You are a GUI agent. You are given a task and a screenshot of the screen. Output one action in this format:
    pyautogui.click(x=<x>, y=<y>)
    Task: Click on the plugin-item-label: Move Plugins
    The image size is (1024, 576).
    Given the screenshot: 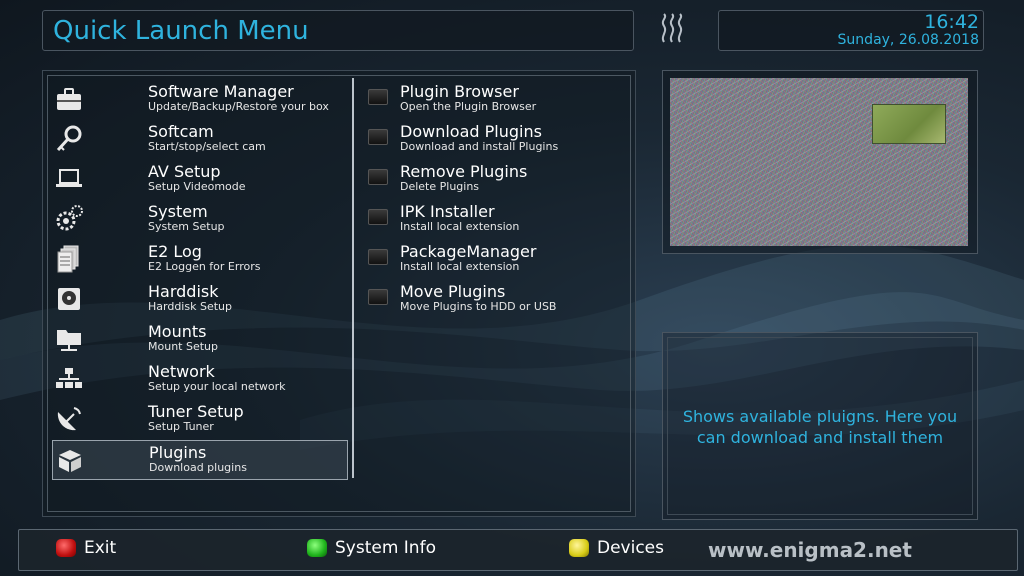 What is the action you would take?
    pyautogui.click(x=453, y=291)
    